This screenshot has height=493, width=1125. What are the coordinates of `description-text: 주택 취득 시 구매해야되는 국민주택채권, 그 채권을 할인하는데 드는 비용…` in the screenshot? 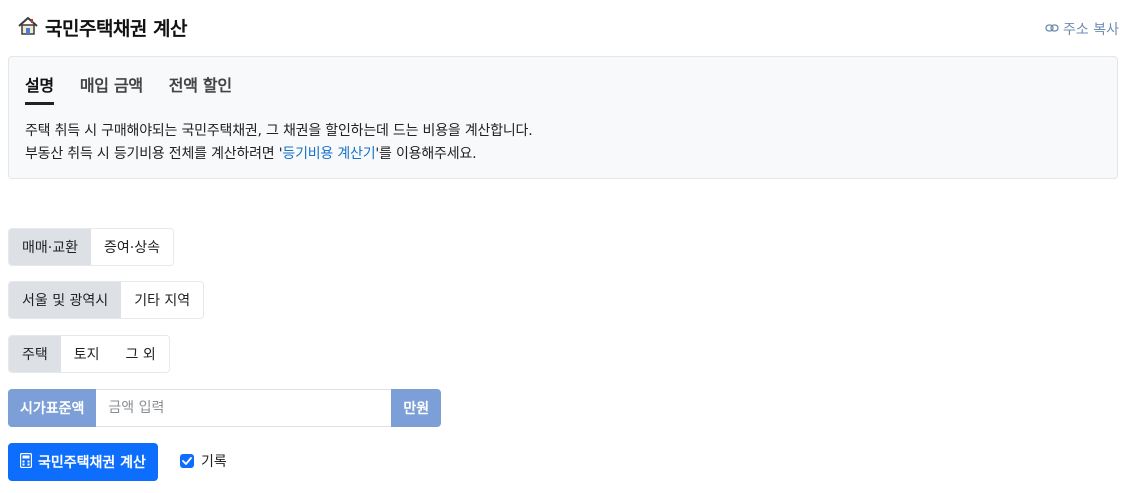 It's located at (279, 143).